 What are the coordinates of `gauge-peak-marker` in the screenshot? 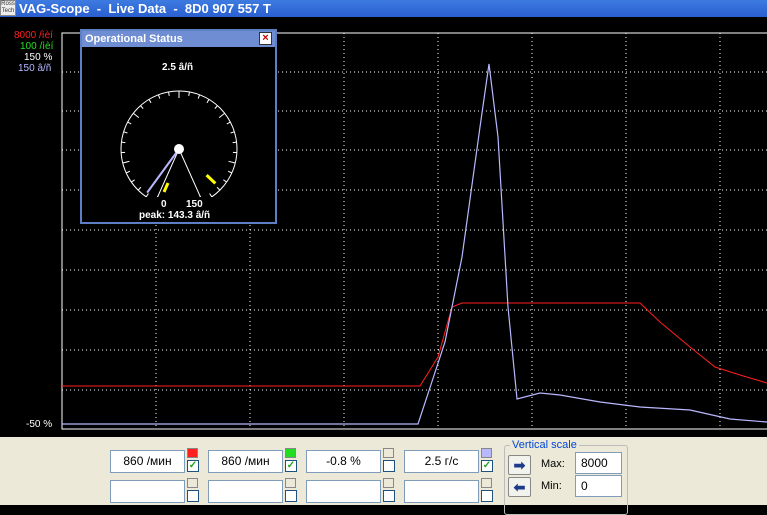 It's located at (211, 179).